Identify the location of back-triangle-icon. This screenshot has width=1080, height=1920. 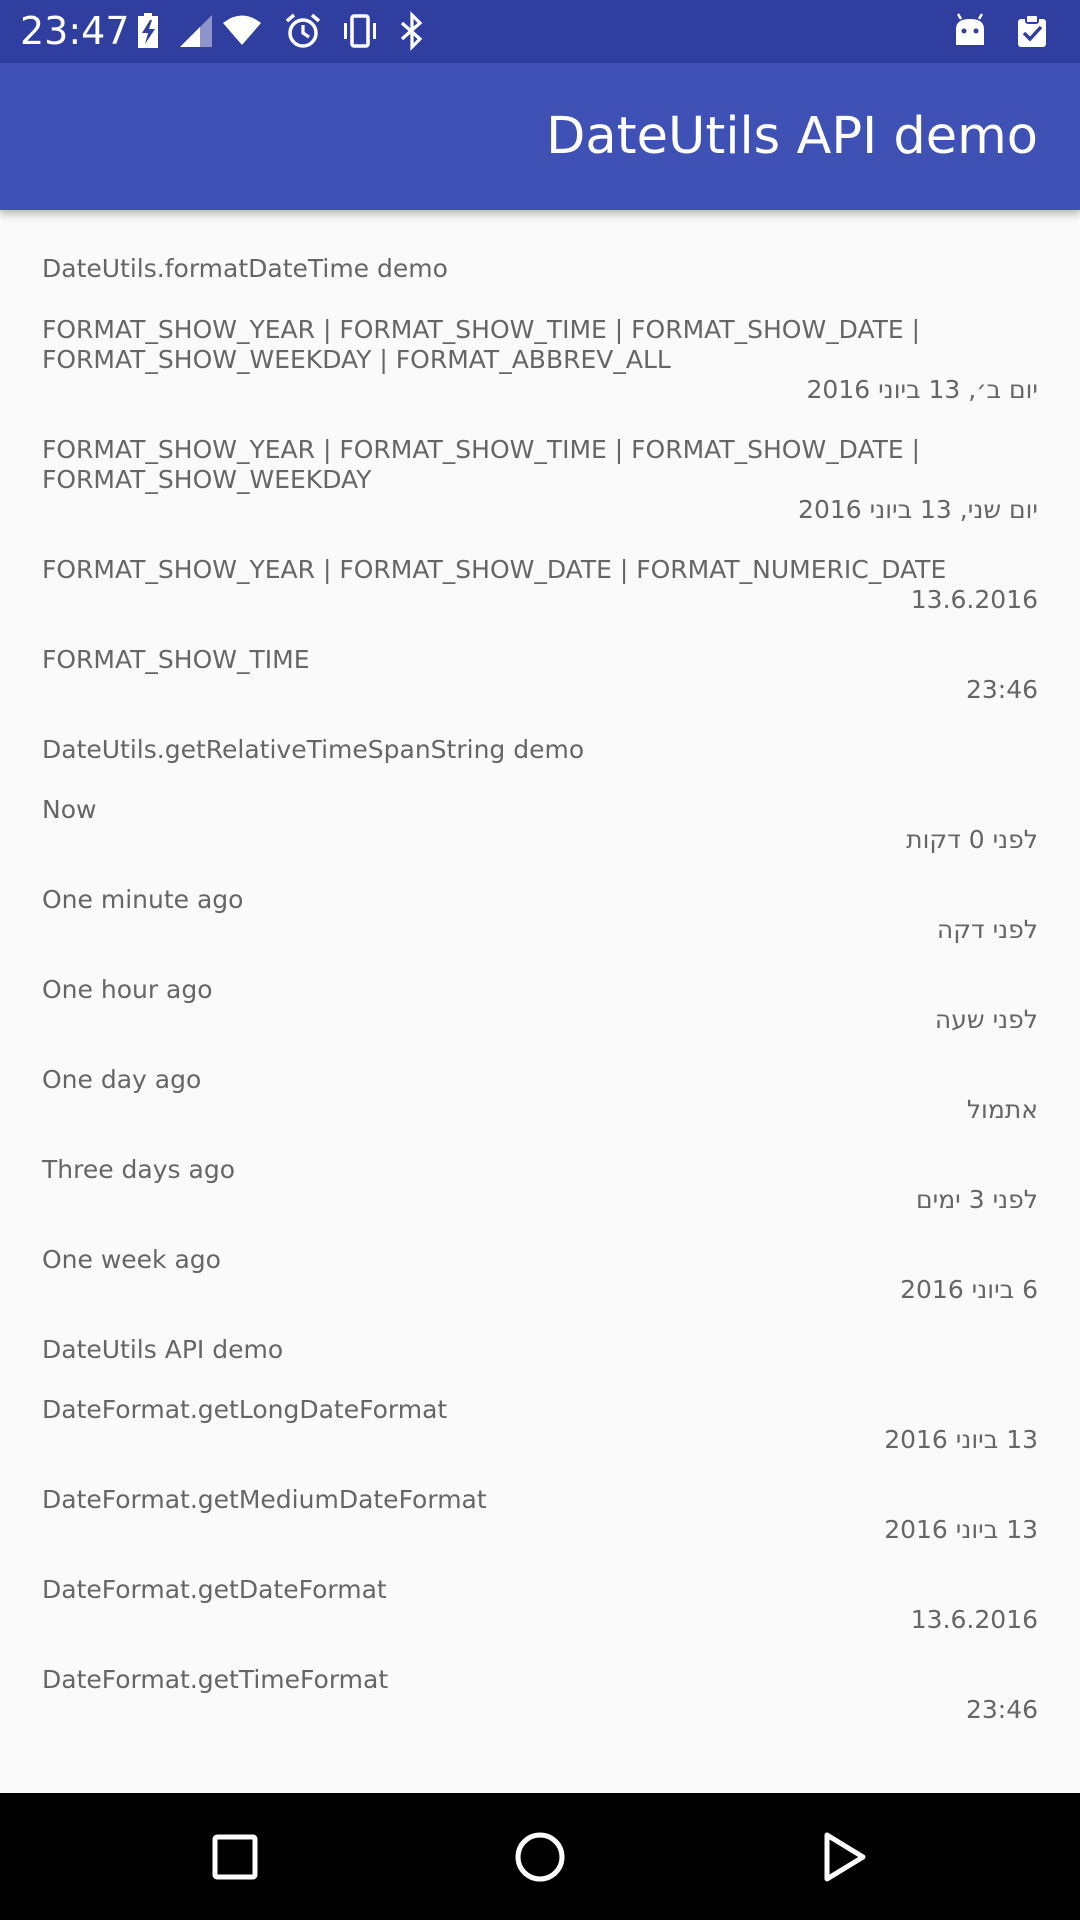
(845, 1857).